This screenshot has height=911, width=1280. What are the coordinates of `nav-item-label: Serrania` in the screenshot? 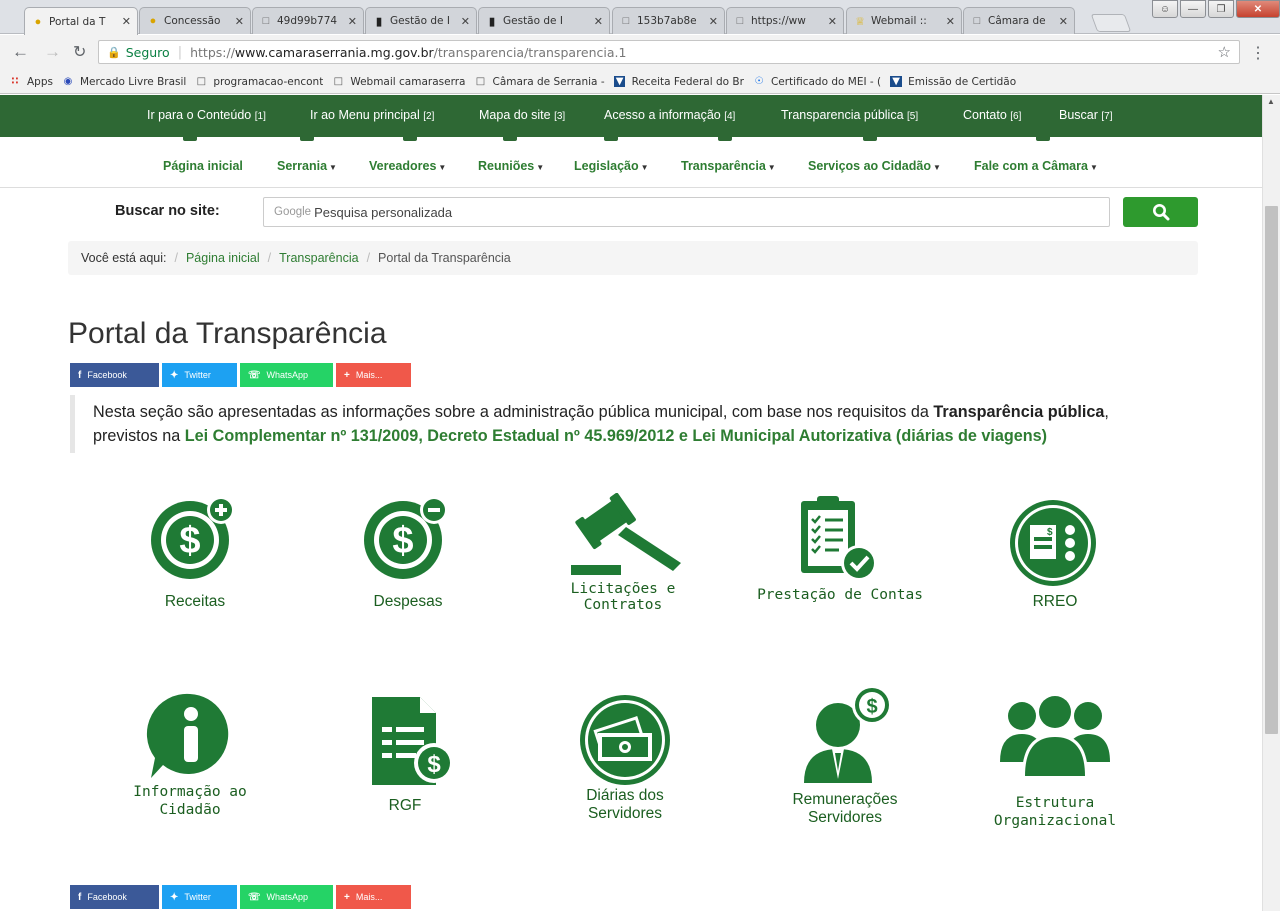 It's located at (302, 166).